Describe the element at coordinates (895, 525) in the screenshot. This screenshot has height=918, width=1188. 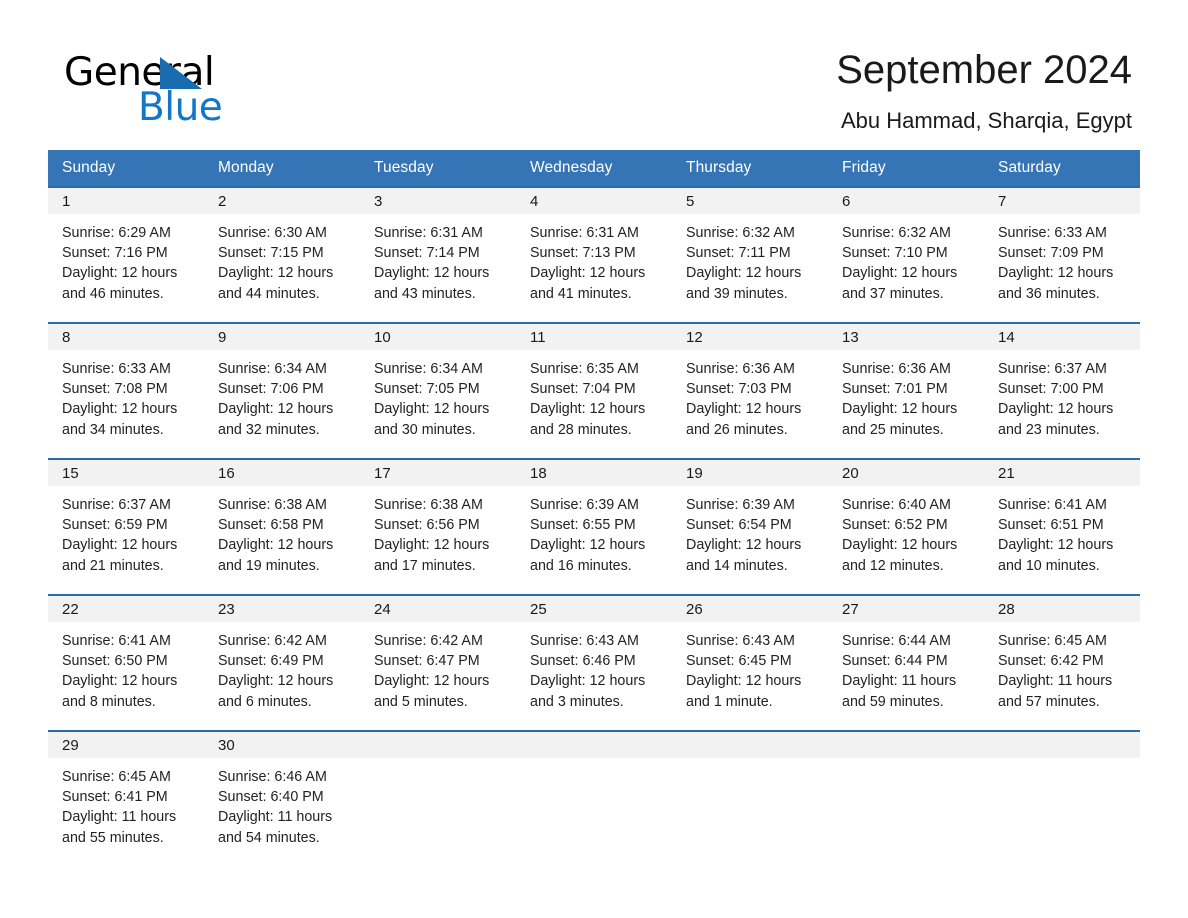
I see `sunset-text: Sunset: 6:52 PM` at that location.